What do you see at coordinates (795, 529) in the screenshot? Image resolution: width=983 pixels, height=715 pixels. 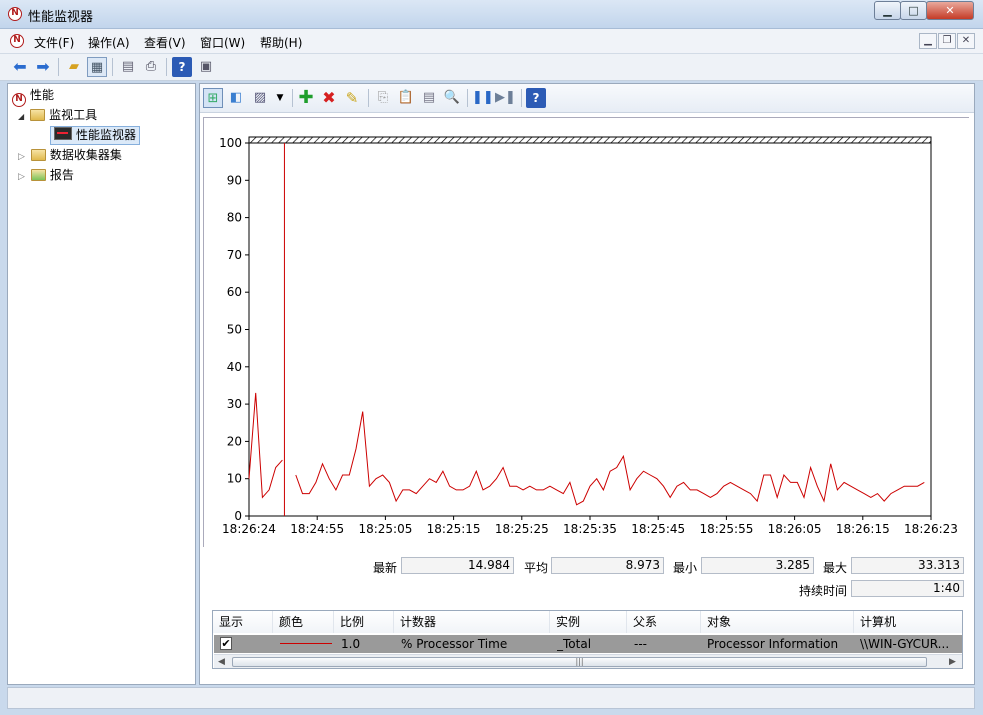 I see `x-tick-label: 18:26:05` at bounding box center [795, 529].